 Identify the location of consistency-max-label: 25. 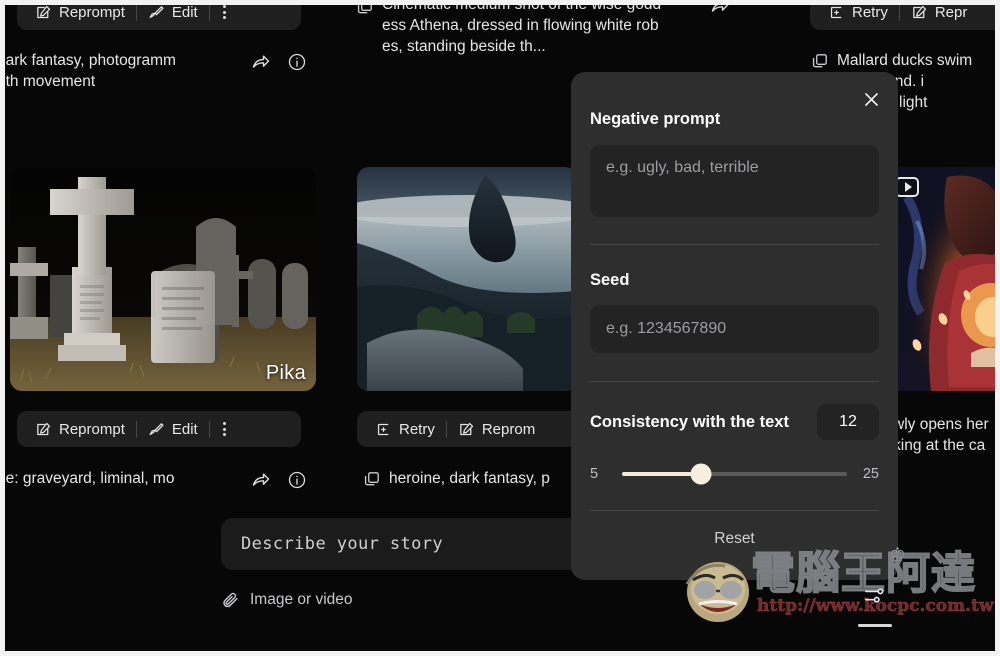
(870, 474).